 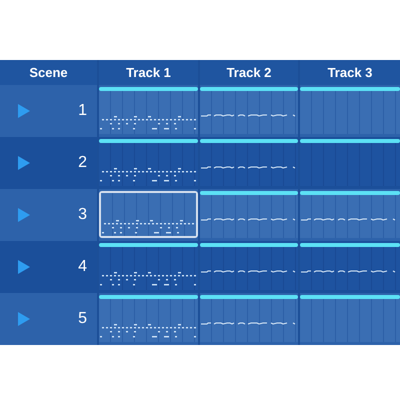 What do you see at coordinates (148, 72) in the screenshot?
I see `column-header: Track 1` at bounding box center [148, 72].